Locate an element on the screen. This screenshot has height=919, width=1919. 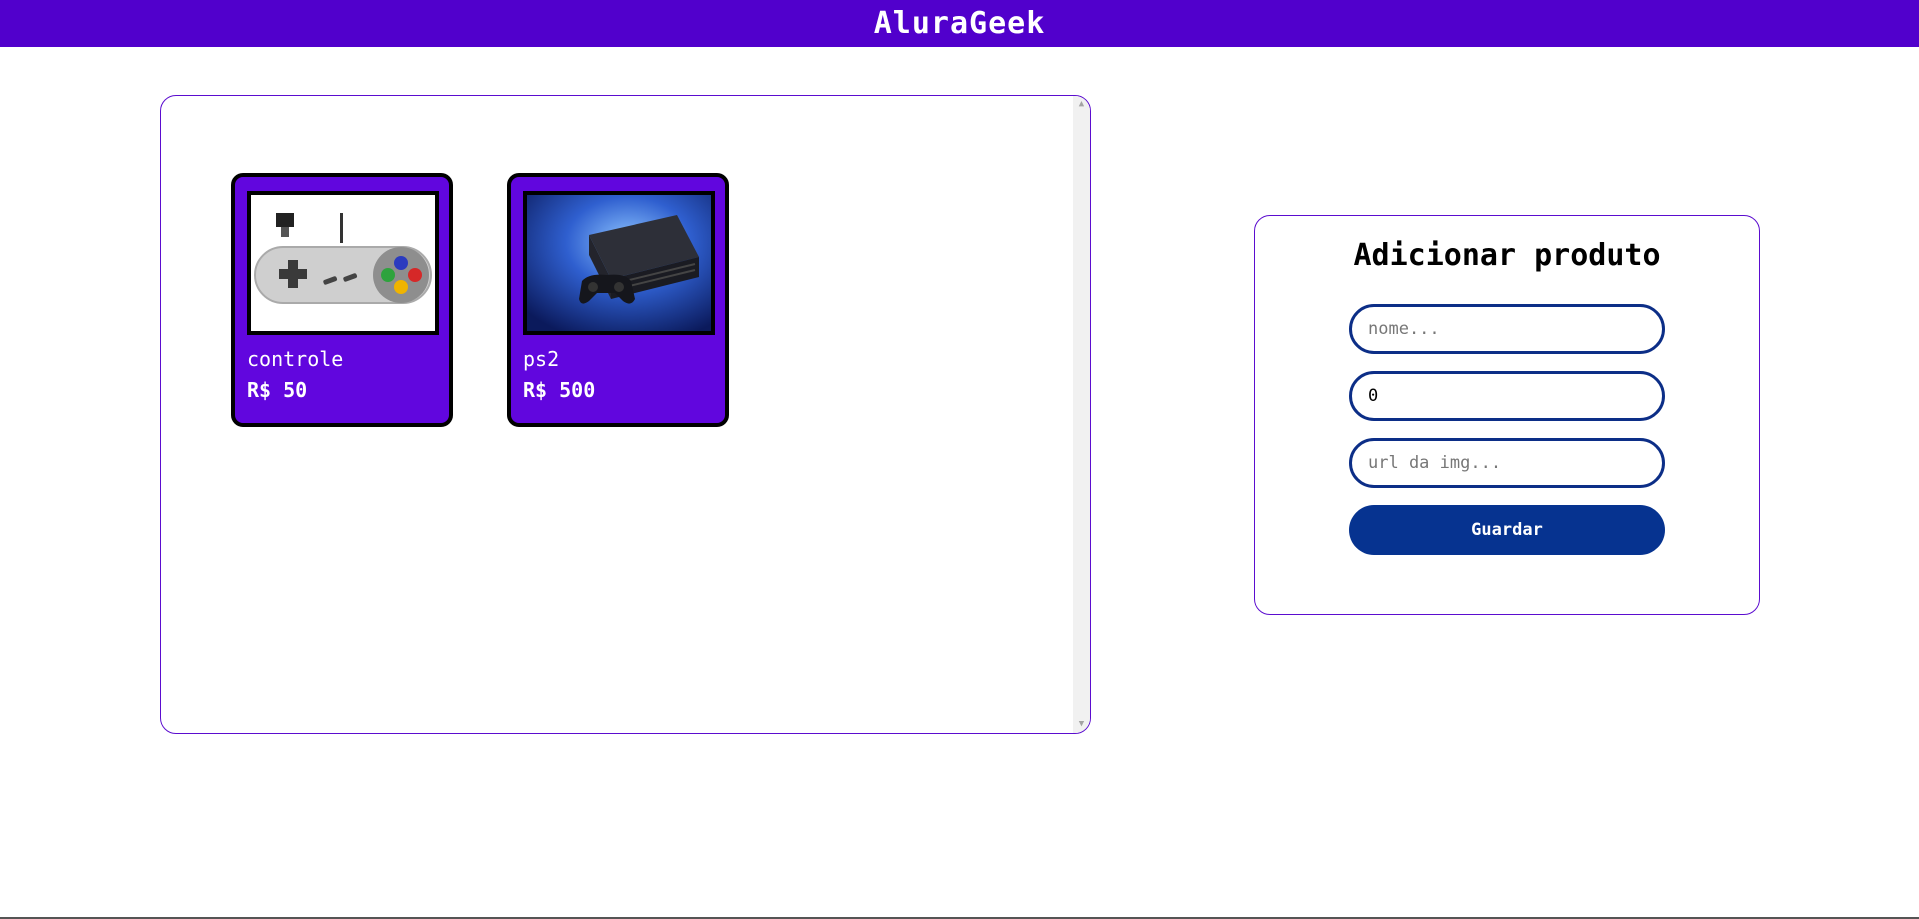
product-name: controle is located at coordinates (295, 359).